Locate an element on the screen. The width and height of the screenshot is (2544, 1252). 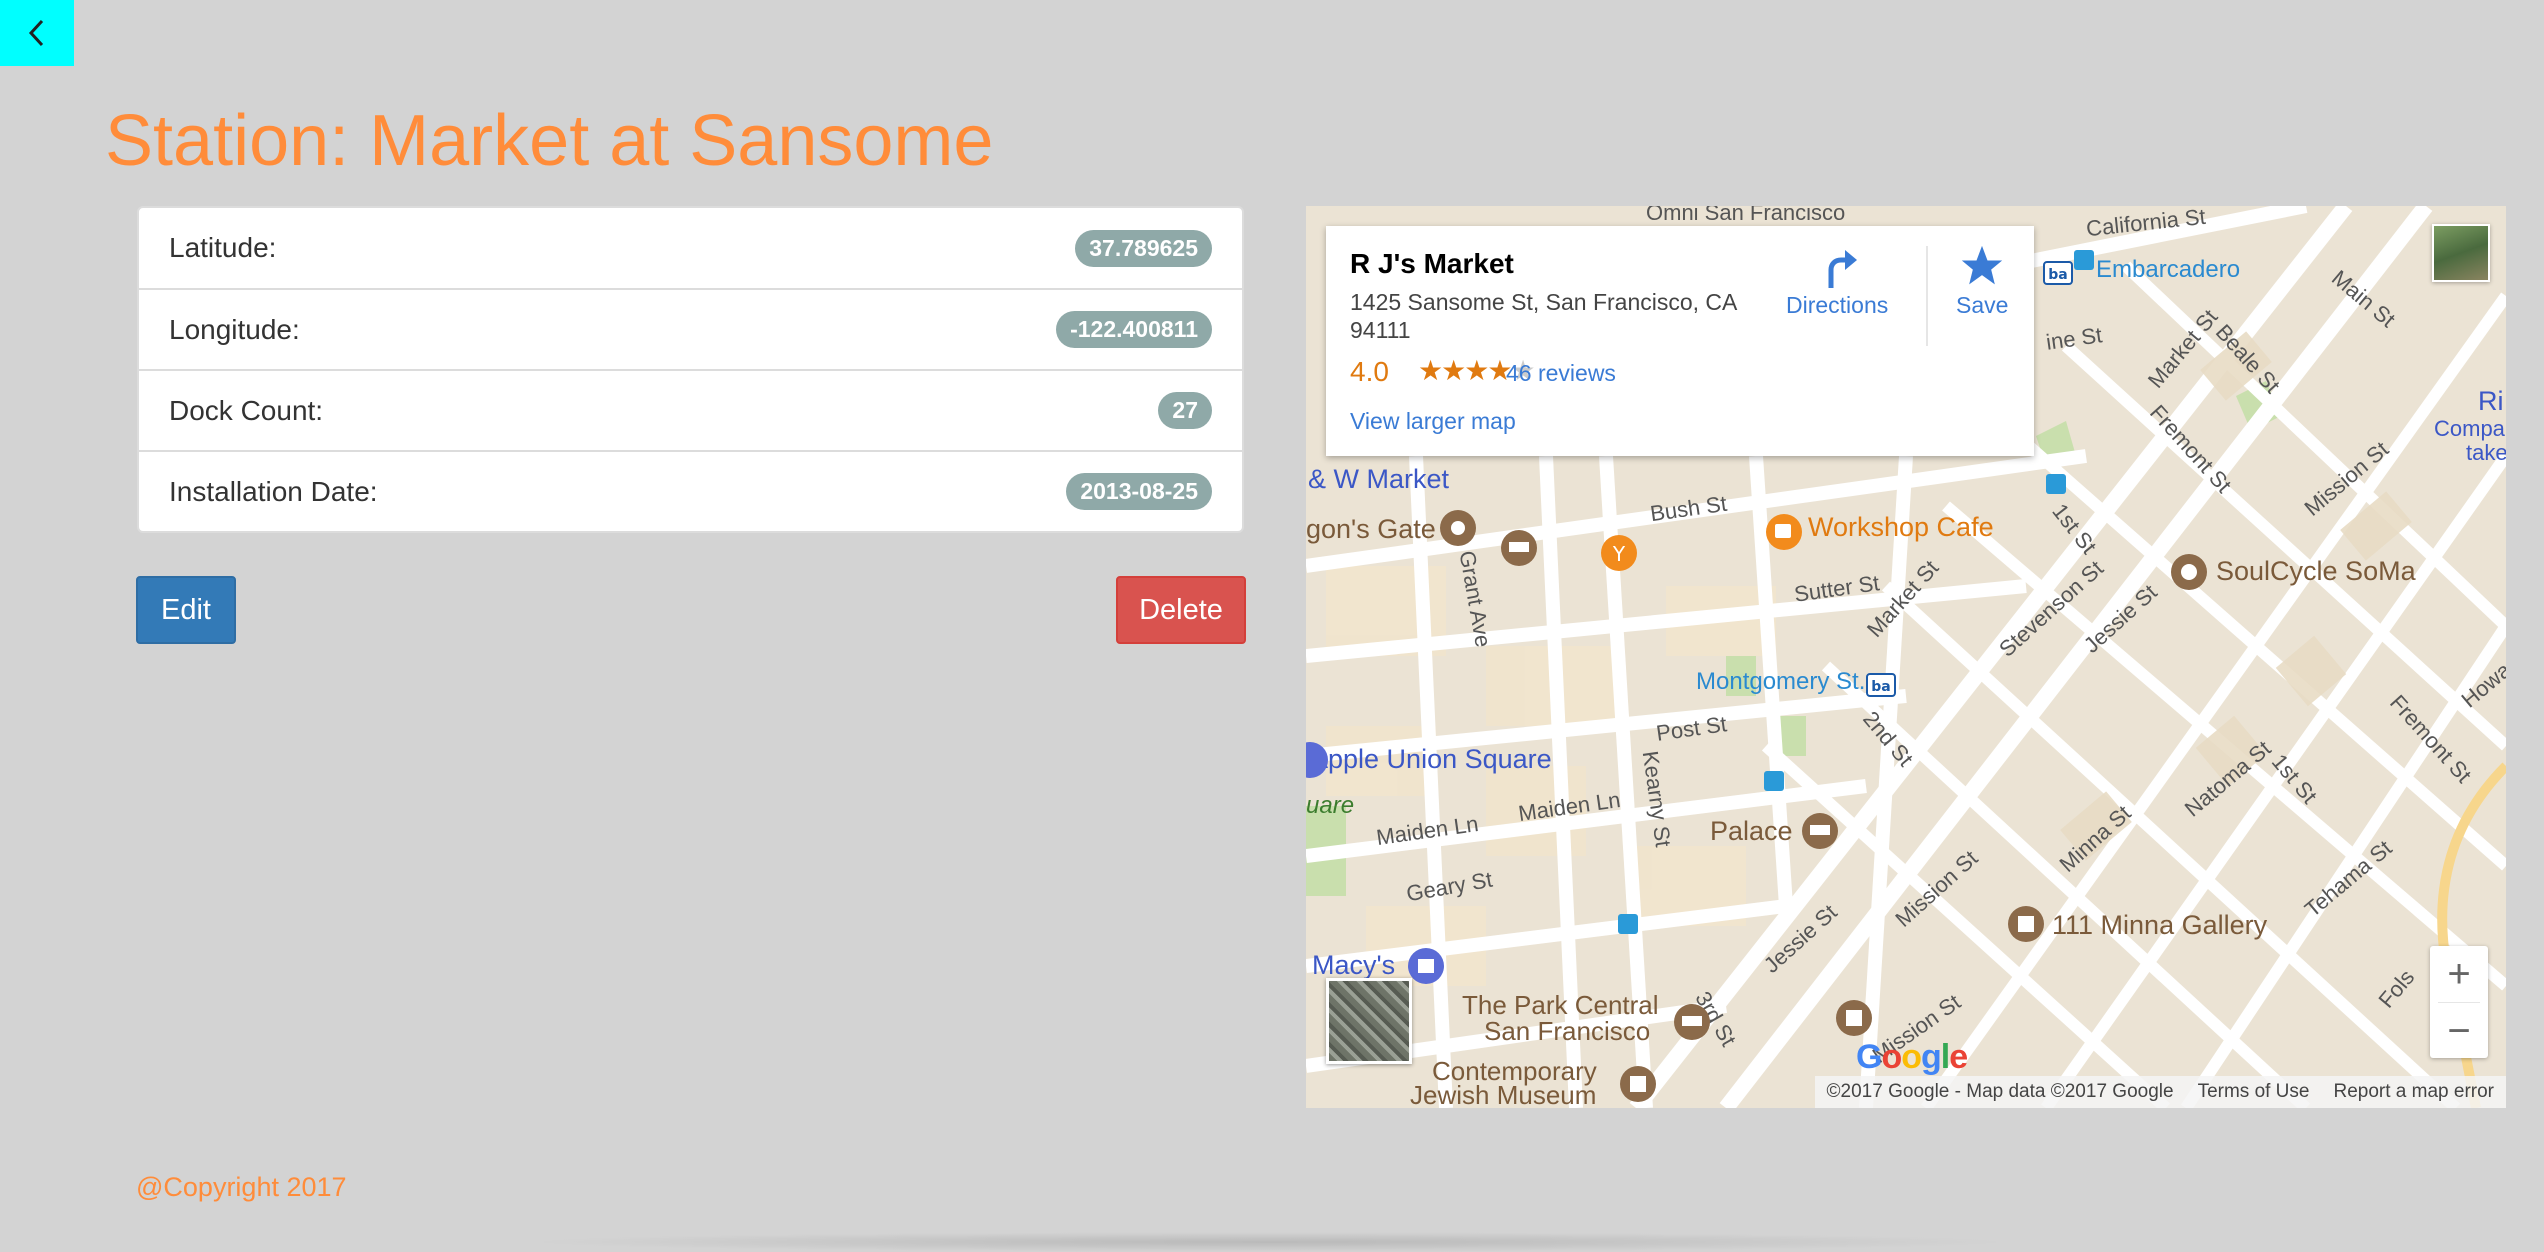
zoom-out-button: − is located at coordinates (2459, 1031).